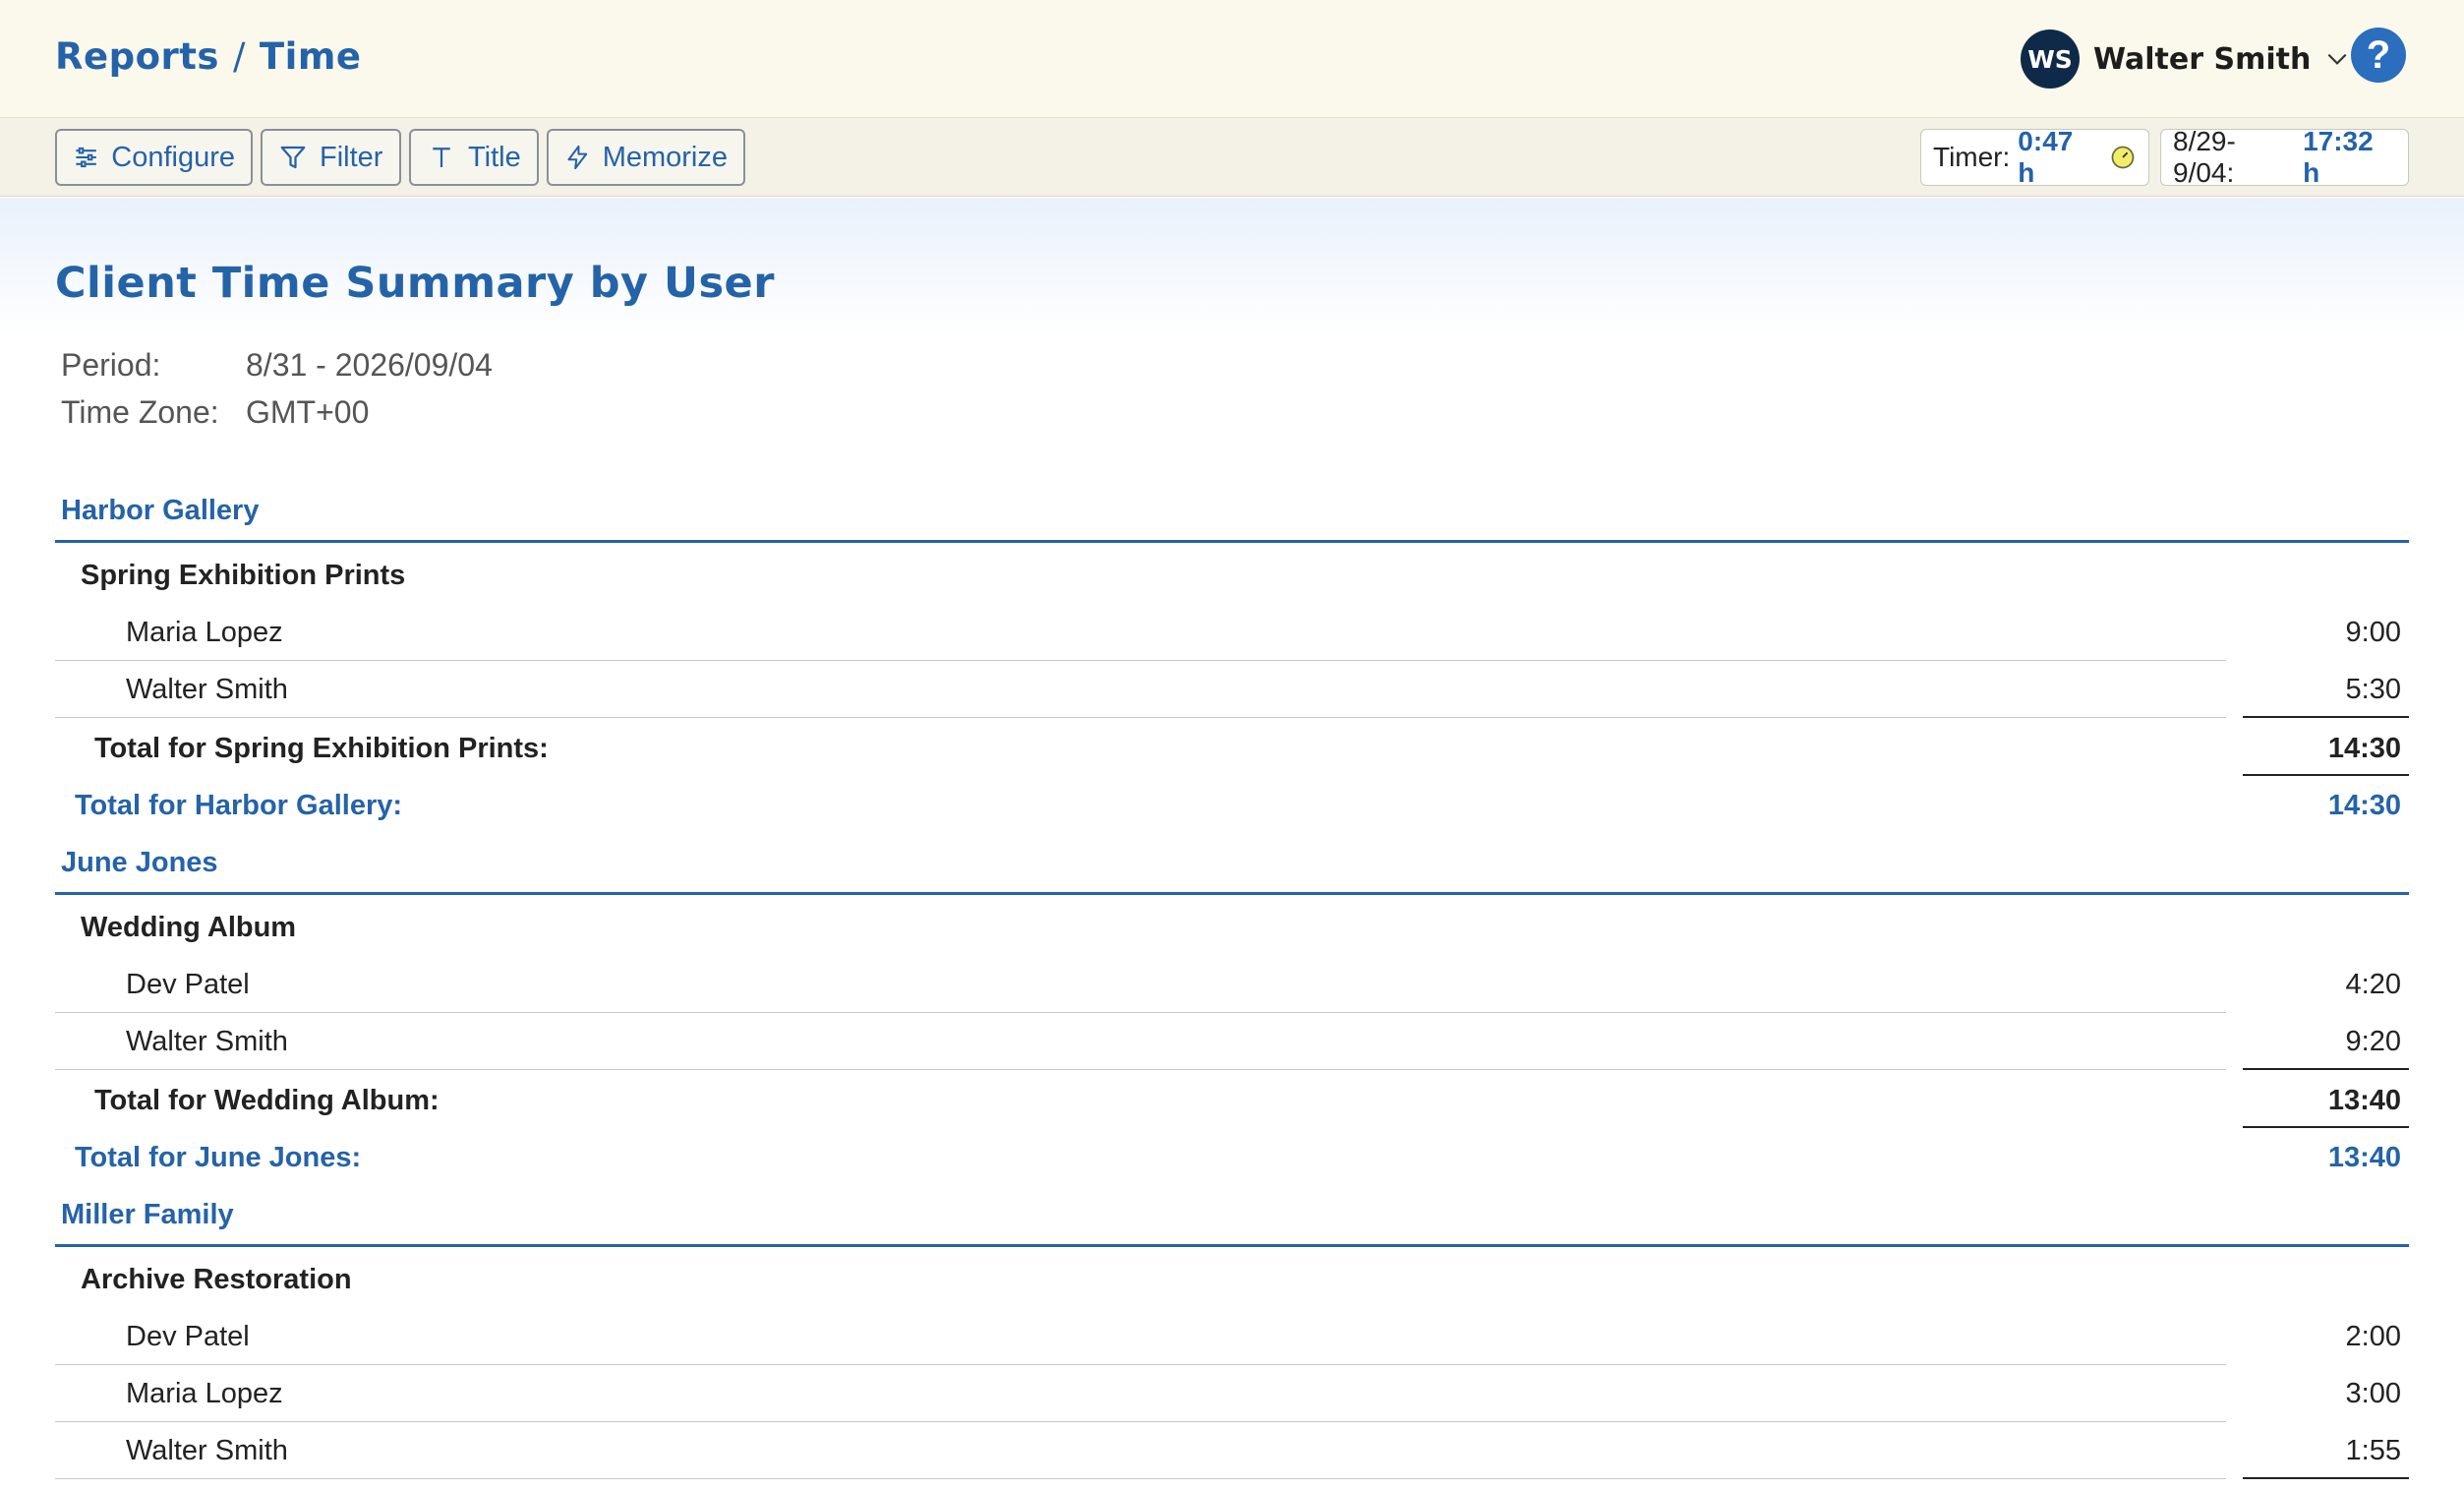  Describe the element at coordinates (1232, 59) in the screenshot. I see `top-header: Reports / Time WS Walter Smith ?` at that location.